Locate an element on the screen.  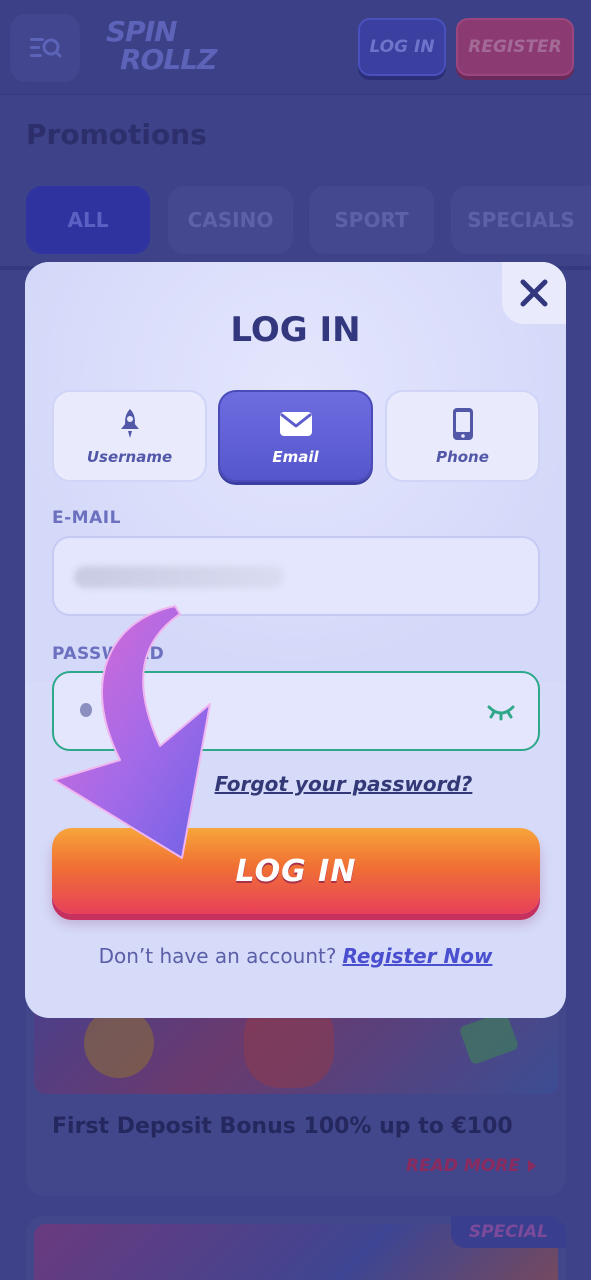
close-icon is located at coordinates (534, 293).